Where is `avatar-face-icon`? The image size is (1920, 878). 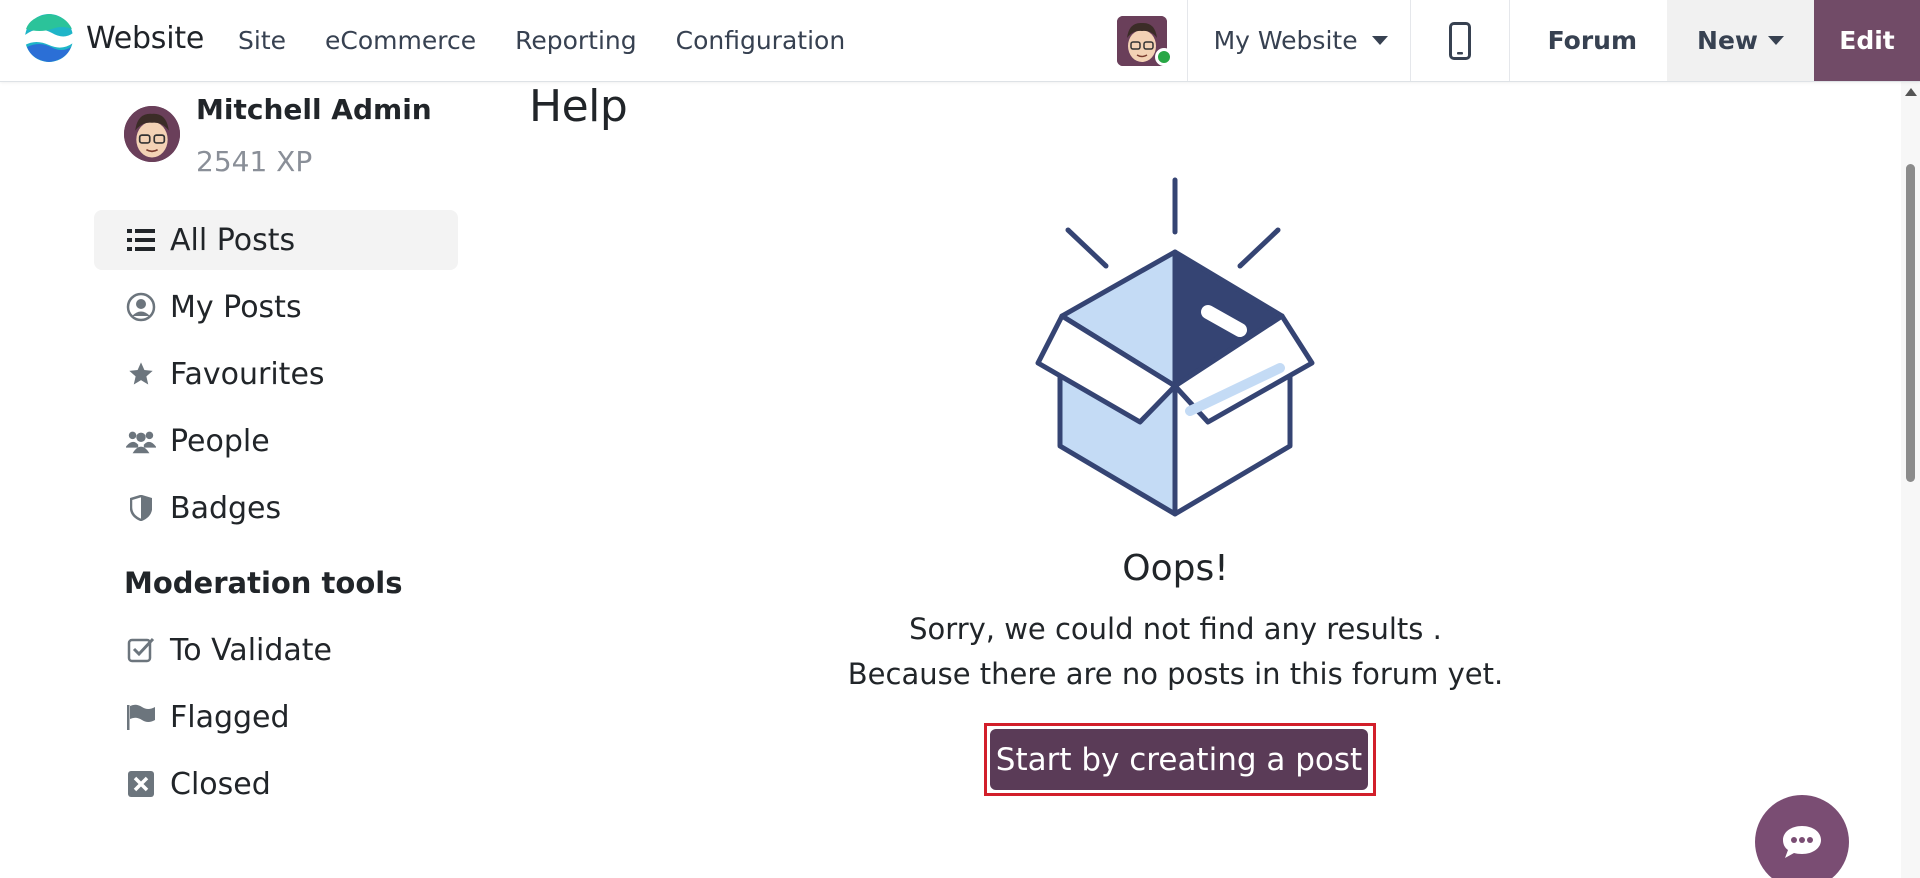 avatar-face-icon is located at coordinates (152, 134).